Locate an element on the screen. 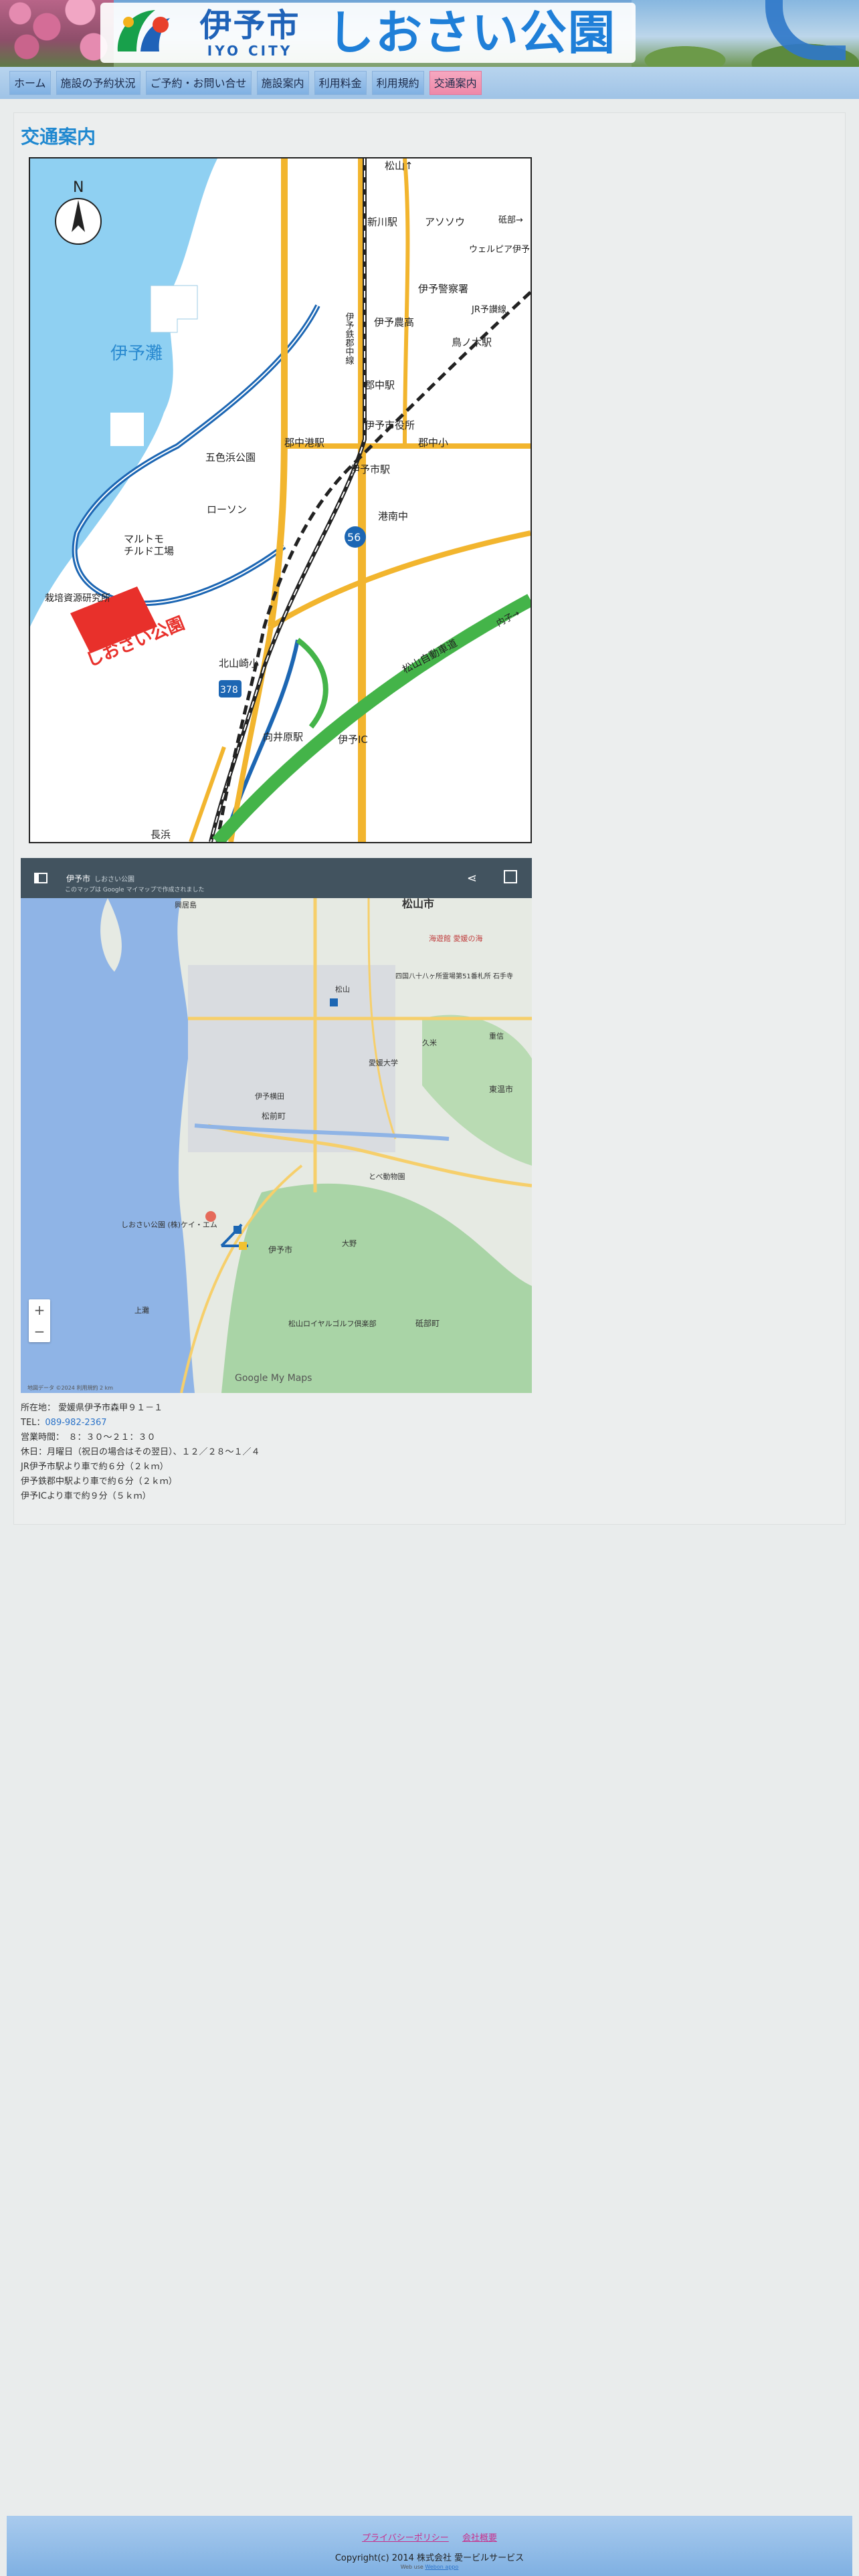  nav-home: ホーム is located at coordinates (30, 83).